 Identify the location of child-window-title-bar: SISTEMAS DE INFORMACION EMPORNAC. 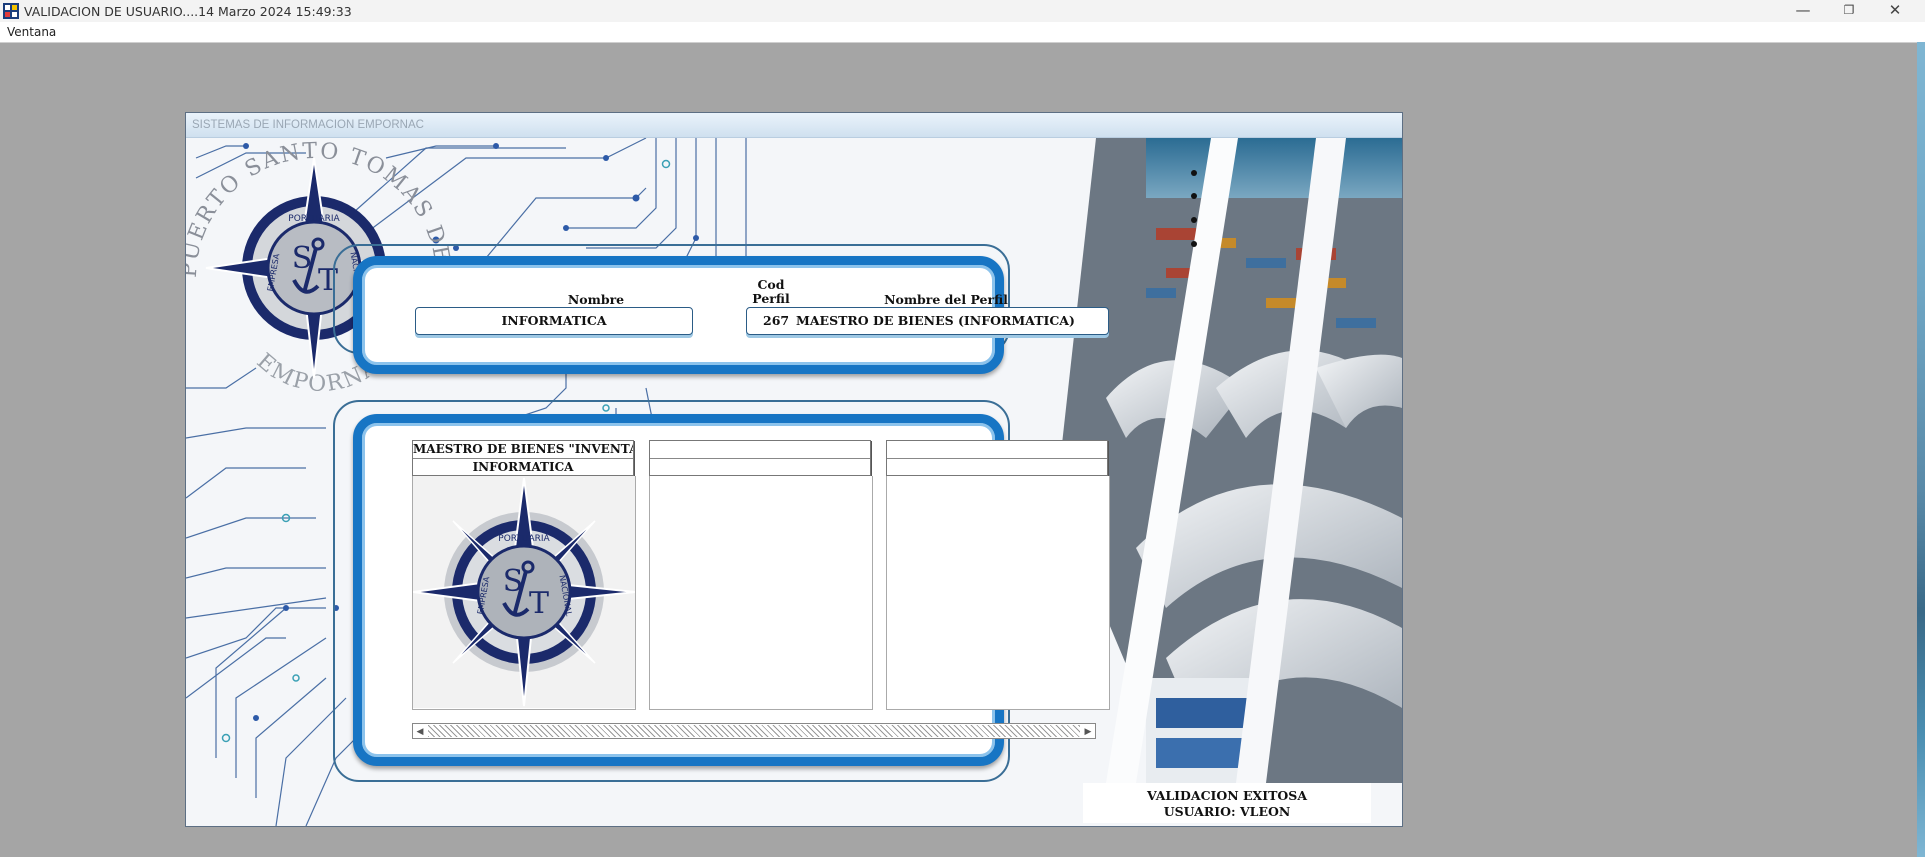
(794, 125).